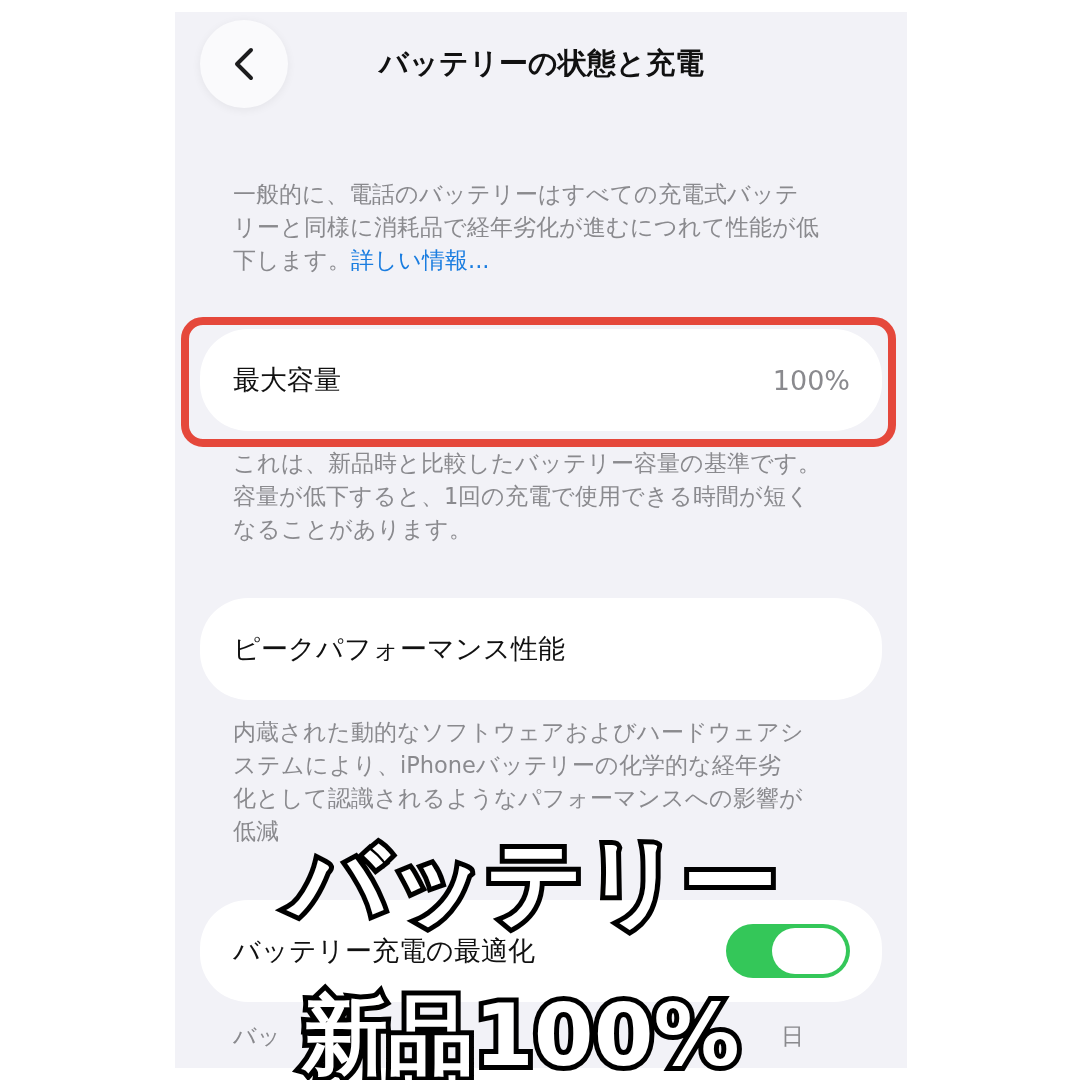 This screenshot has width=1080, height=1080. What do you see at coordinates (792, 1036) in the screenshot?
I see `description-text: 日` at bounding box center [792, 1036].